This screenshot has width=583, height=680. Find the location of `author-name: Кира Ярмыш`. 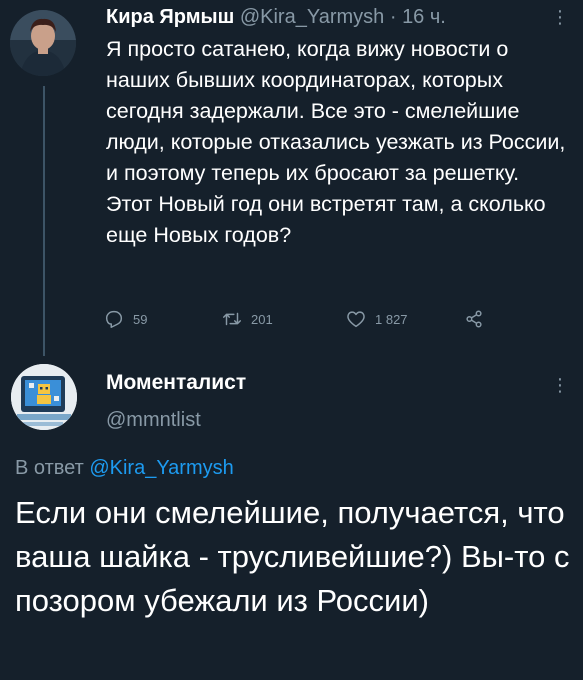

author-name: Кира Ярмыш is located at coordinates (170, 17).